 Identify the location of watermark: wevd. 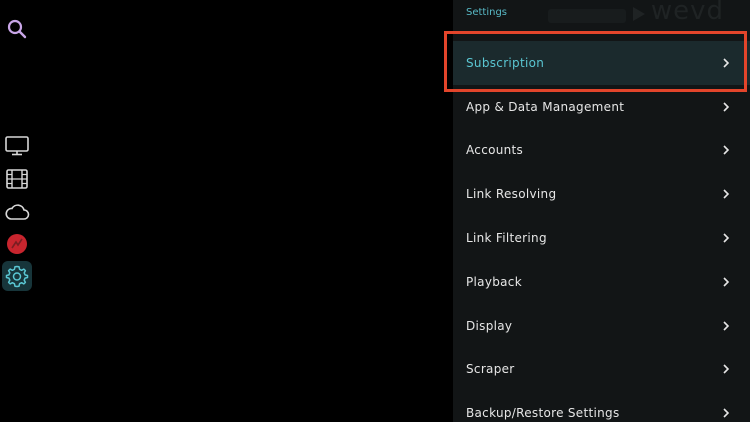
(687, 13).